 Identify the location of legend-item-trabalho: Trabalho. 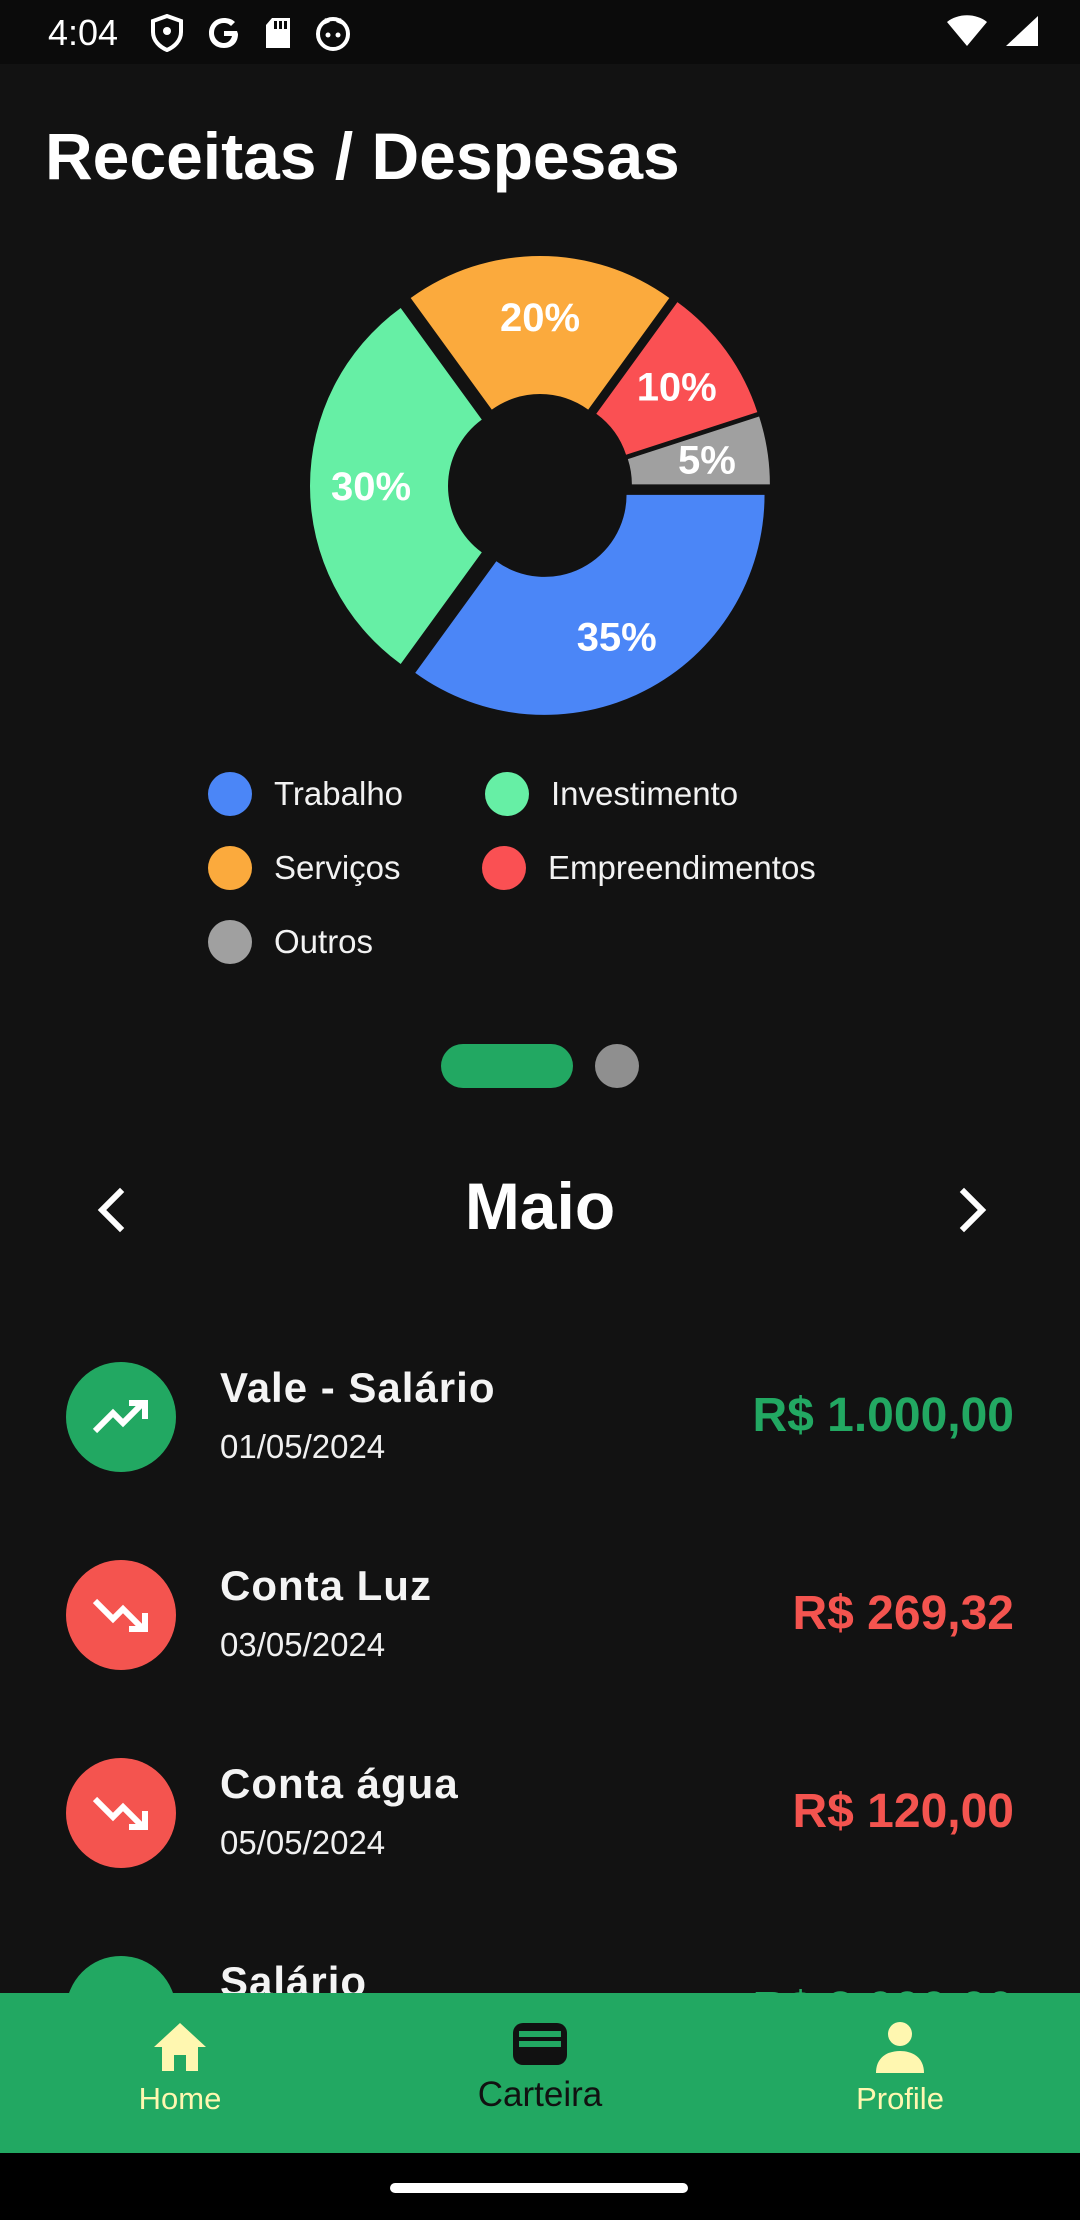
(305, 794).